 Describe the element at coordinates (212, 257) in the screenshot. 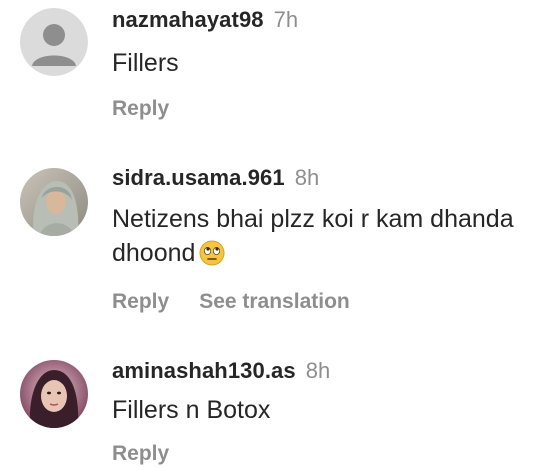

I see `eye-roll-emoji-icon` at that location.